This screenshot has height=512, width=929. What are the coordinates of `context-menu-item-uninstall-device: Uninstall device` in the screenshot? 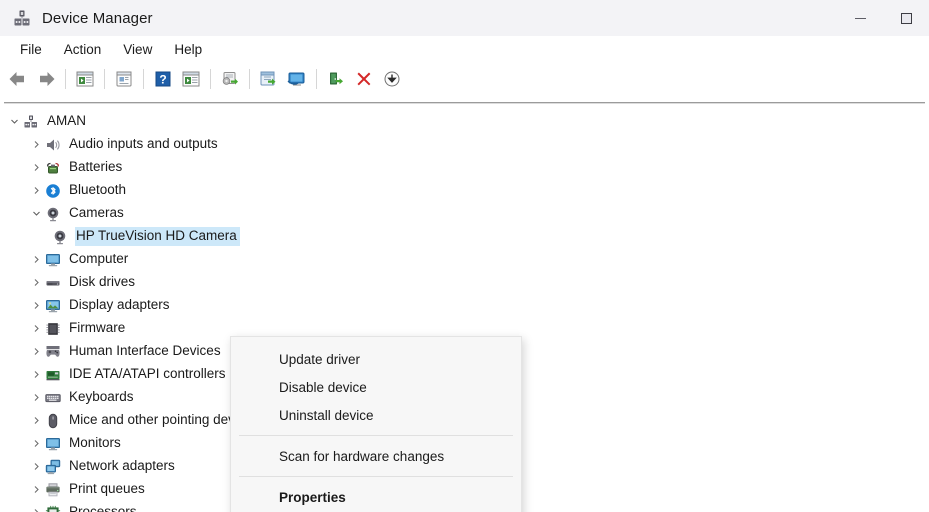 It's located at (376, 415).